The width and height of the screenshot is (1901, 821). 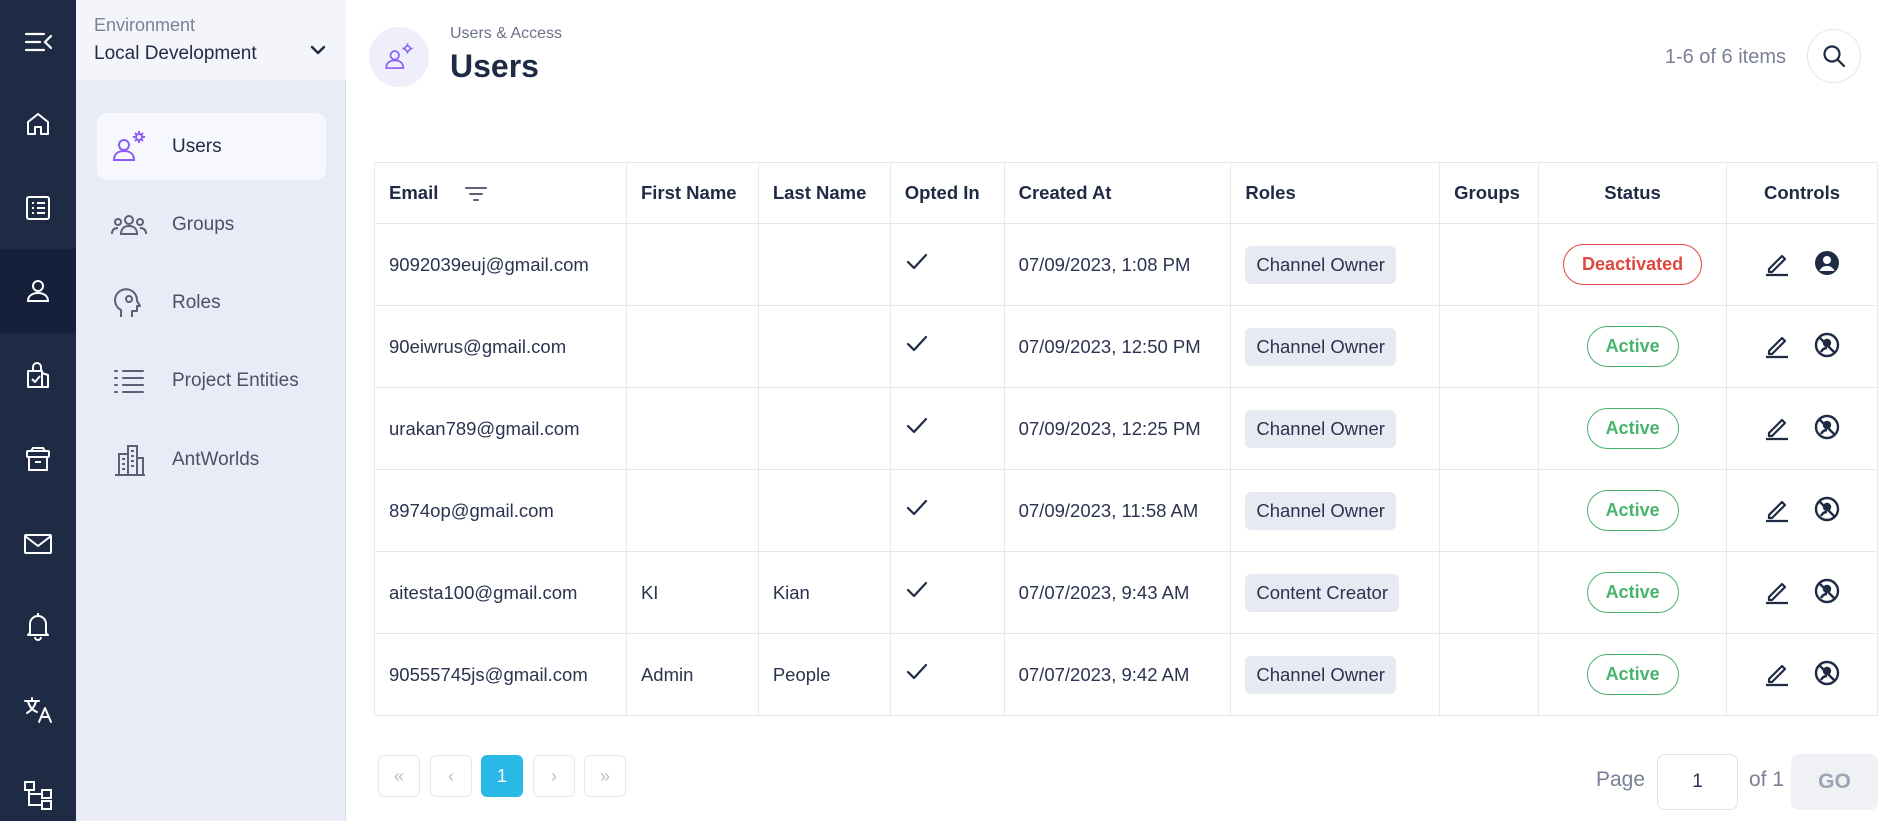 What do you see at coordinates (211, 224) in the screenshot?
I see `sidebar-item-groups: Groups` at bounding box center [211, 224].